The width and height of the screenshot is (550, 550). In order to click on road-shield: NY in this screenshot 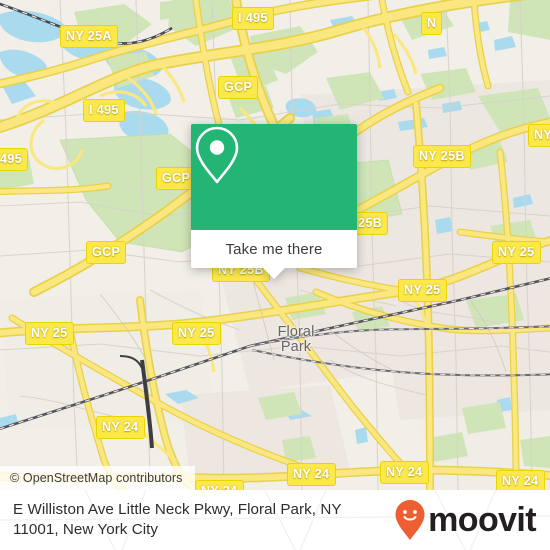, I will do `click(539, 135)`.